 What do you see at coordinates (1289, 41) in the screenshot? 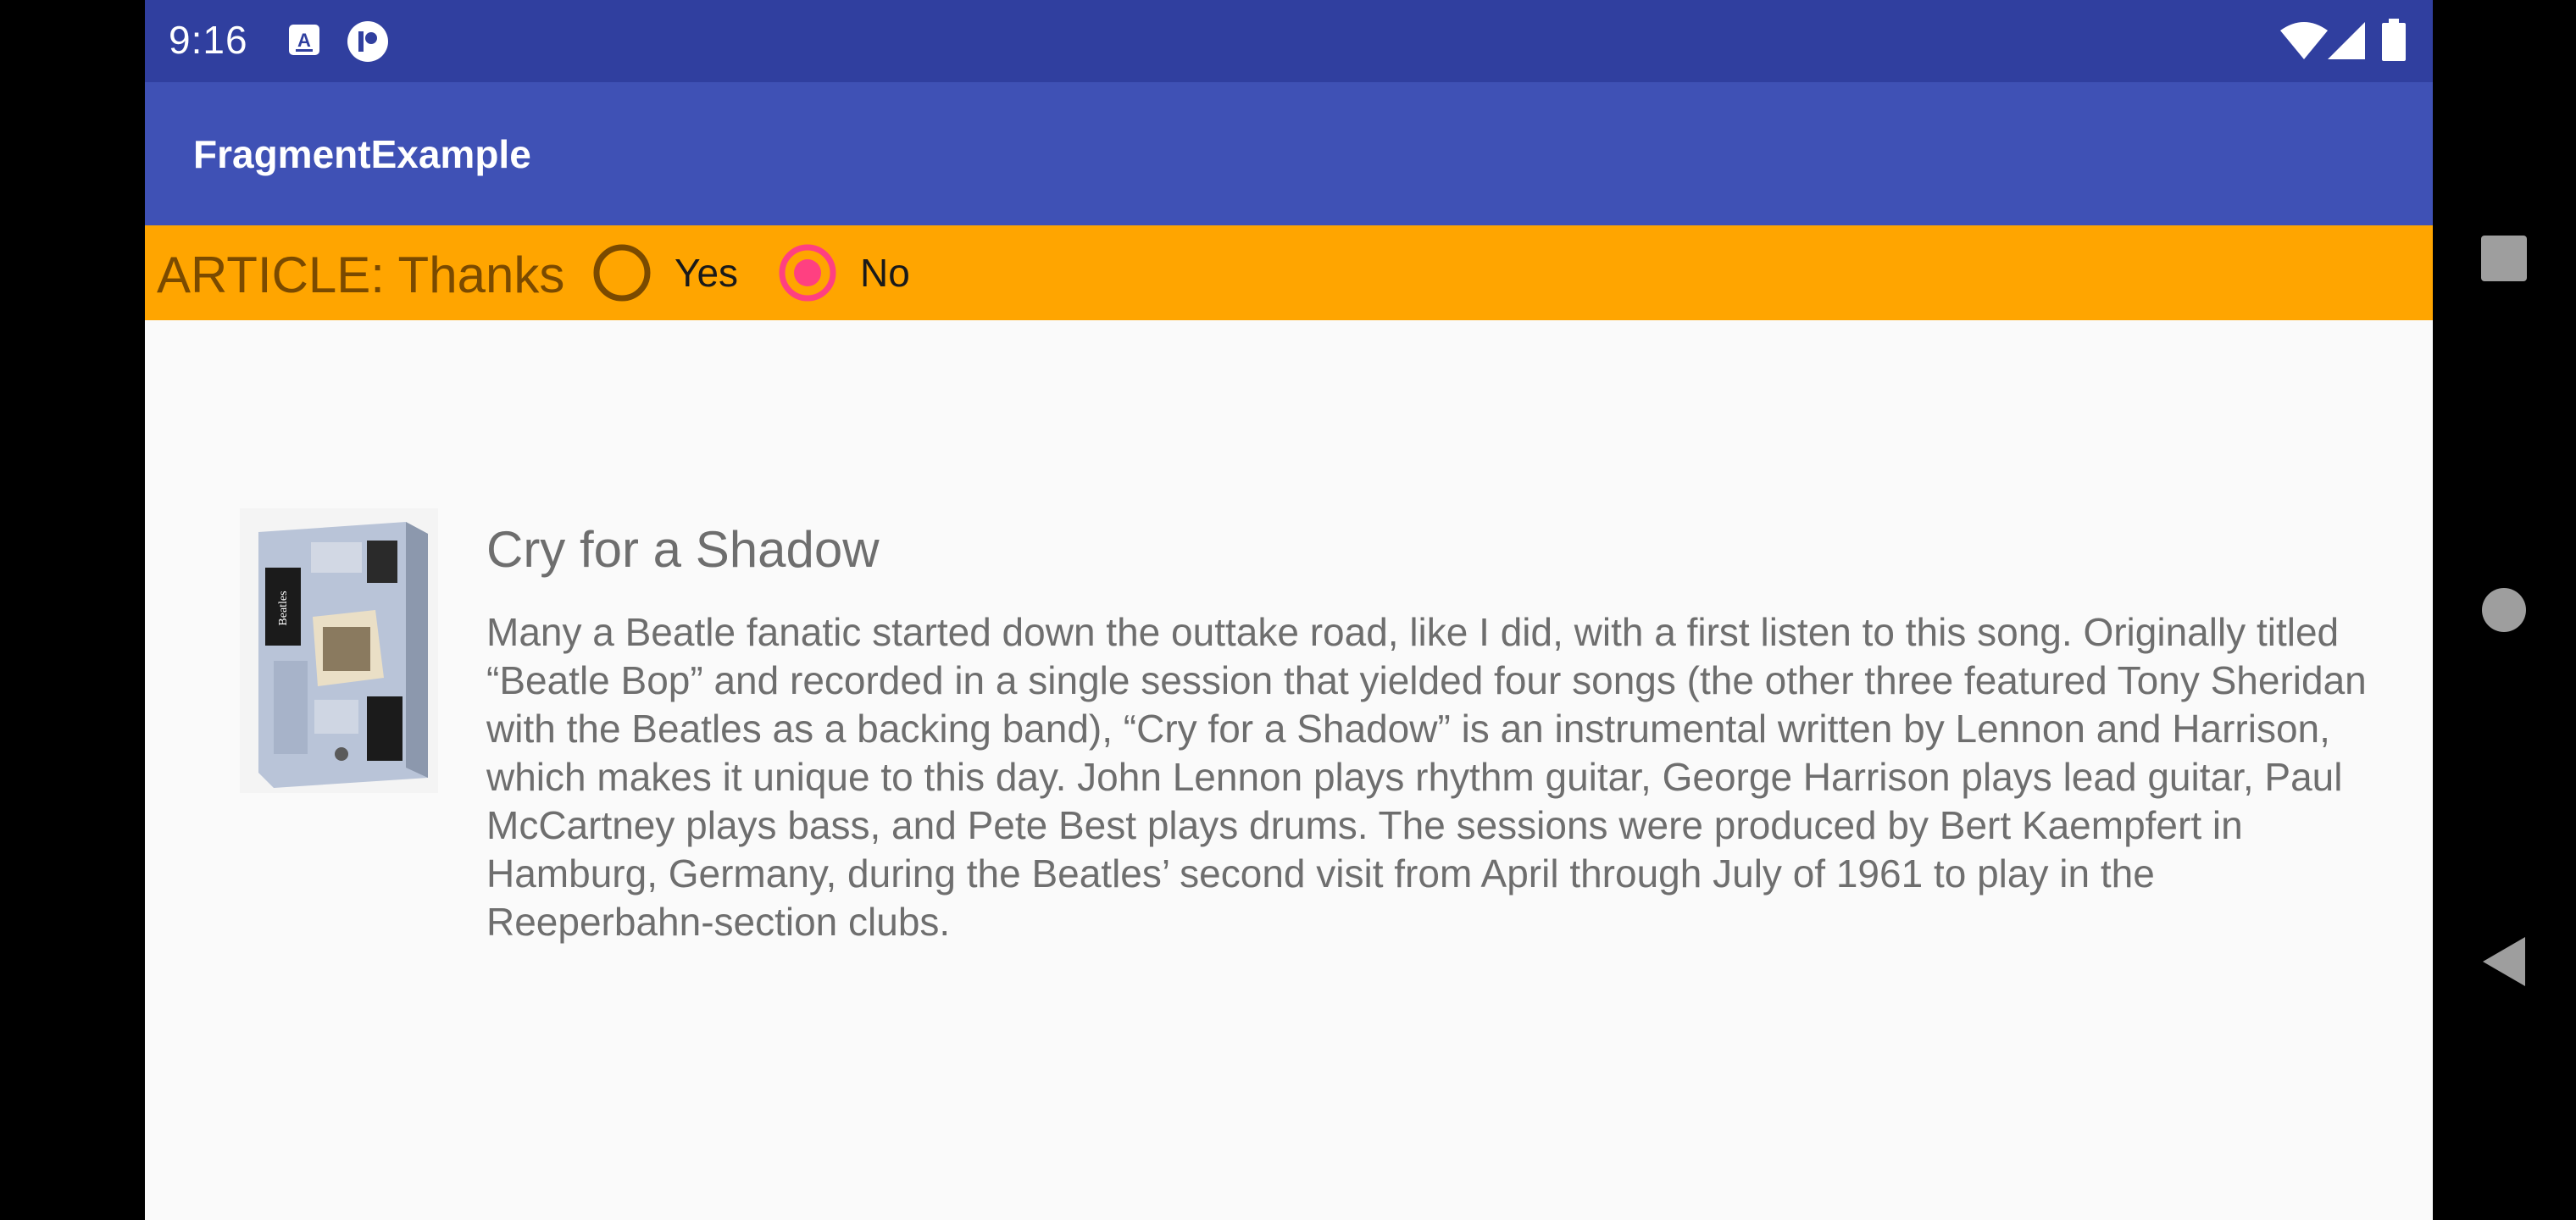
I see `status-bar: 9:16 A` at bounding box center [1289, 41].